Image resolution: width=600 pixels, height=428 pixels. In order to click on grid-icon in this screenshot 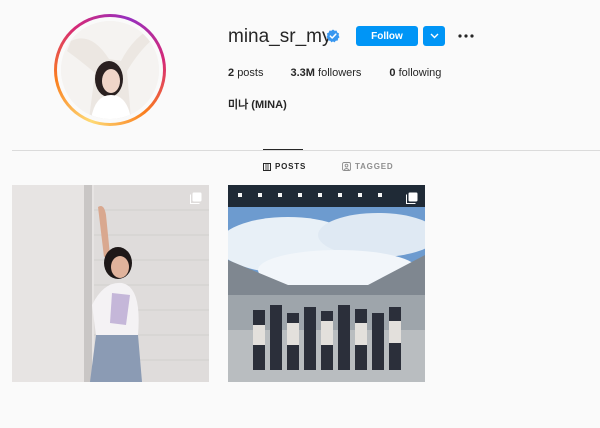, I will do `click(267, 166)`.